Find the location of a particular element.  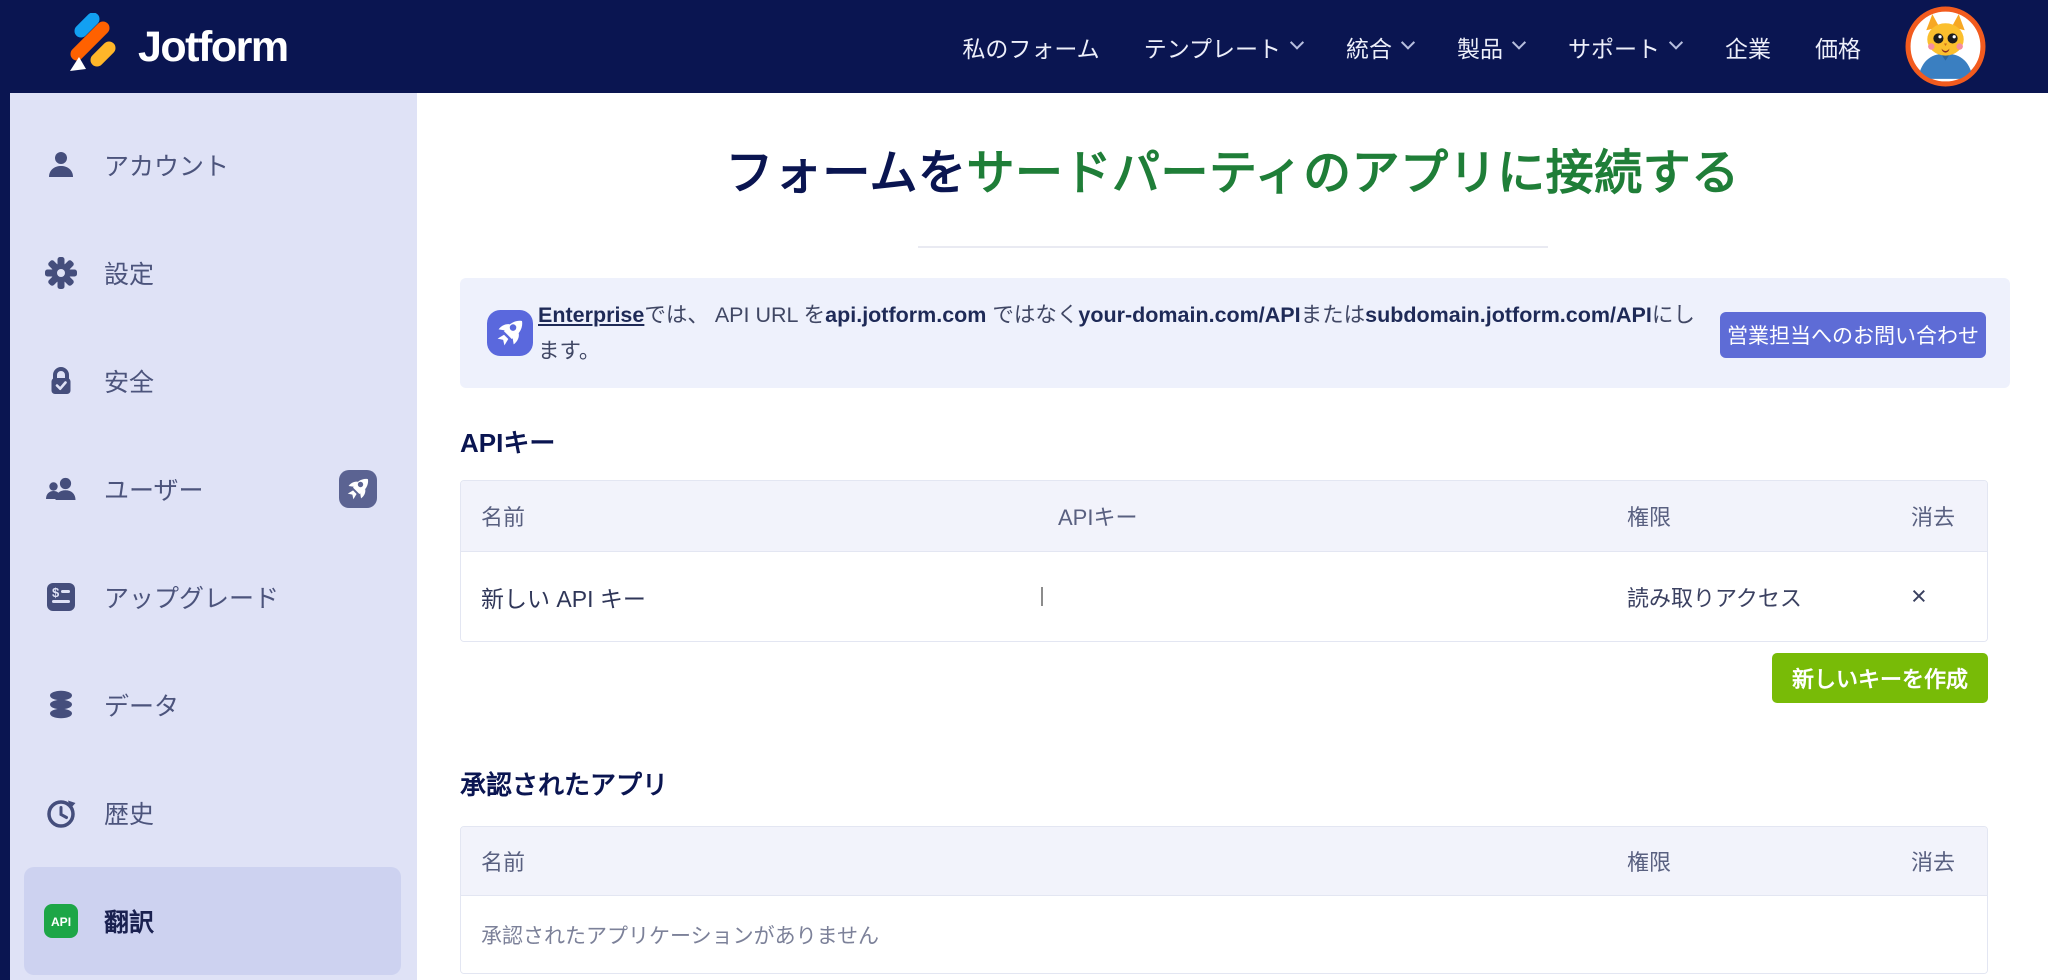

authorized-apps-heading: 承認されたアプリ is located at coordinates (564, 785).